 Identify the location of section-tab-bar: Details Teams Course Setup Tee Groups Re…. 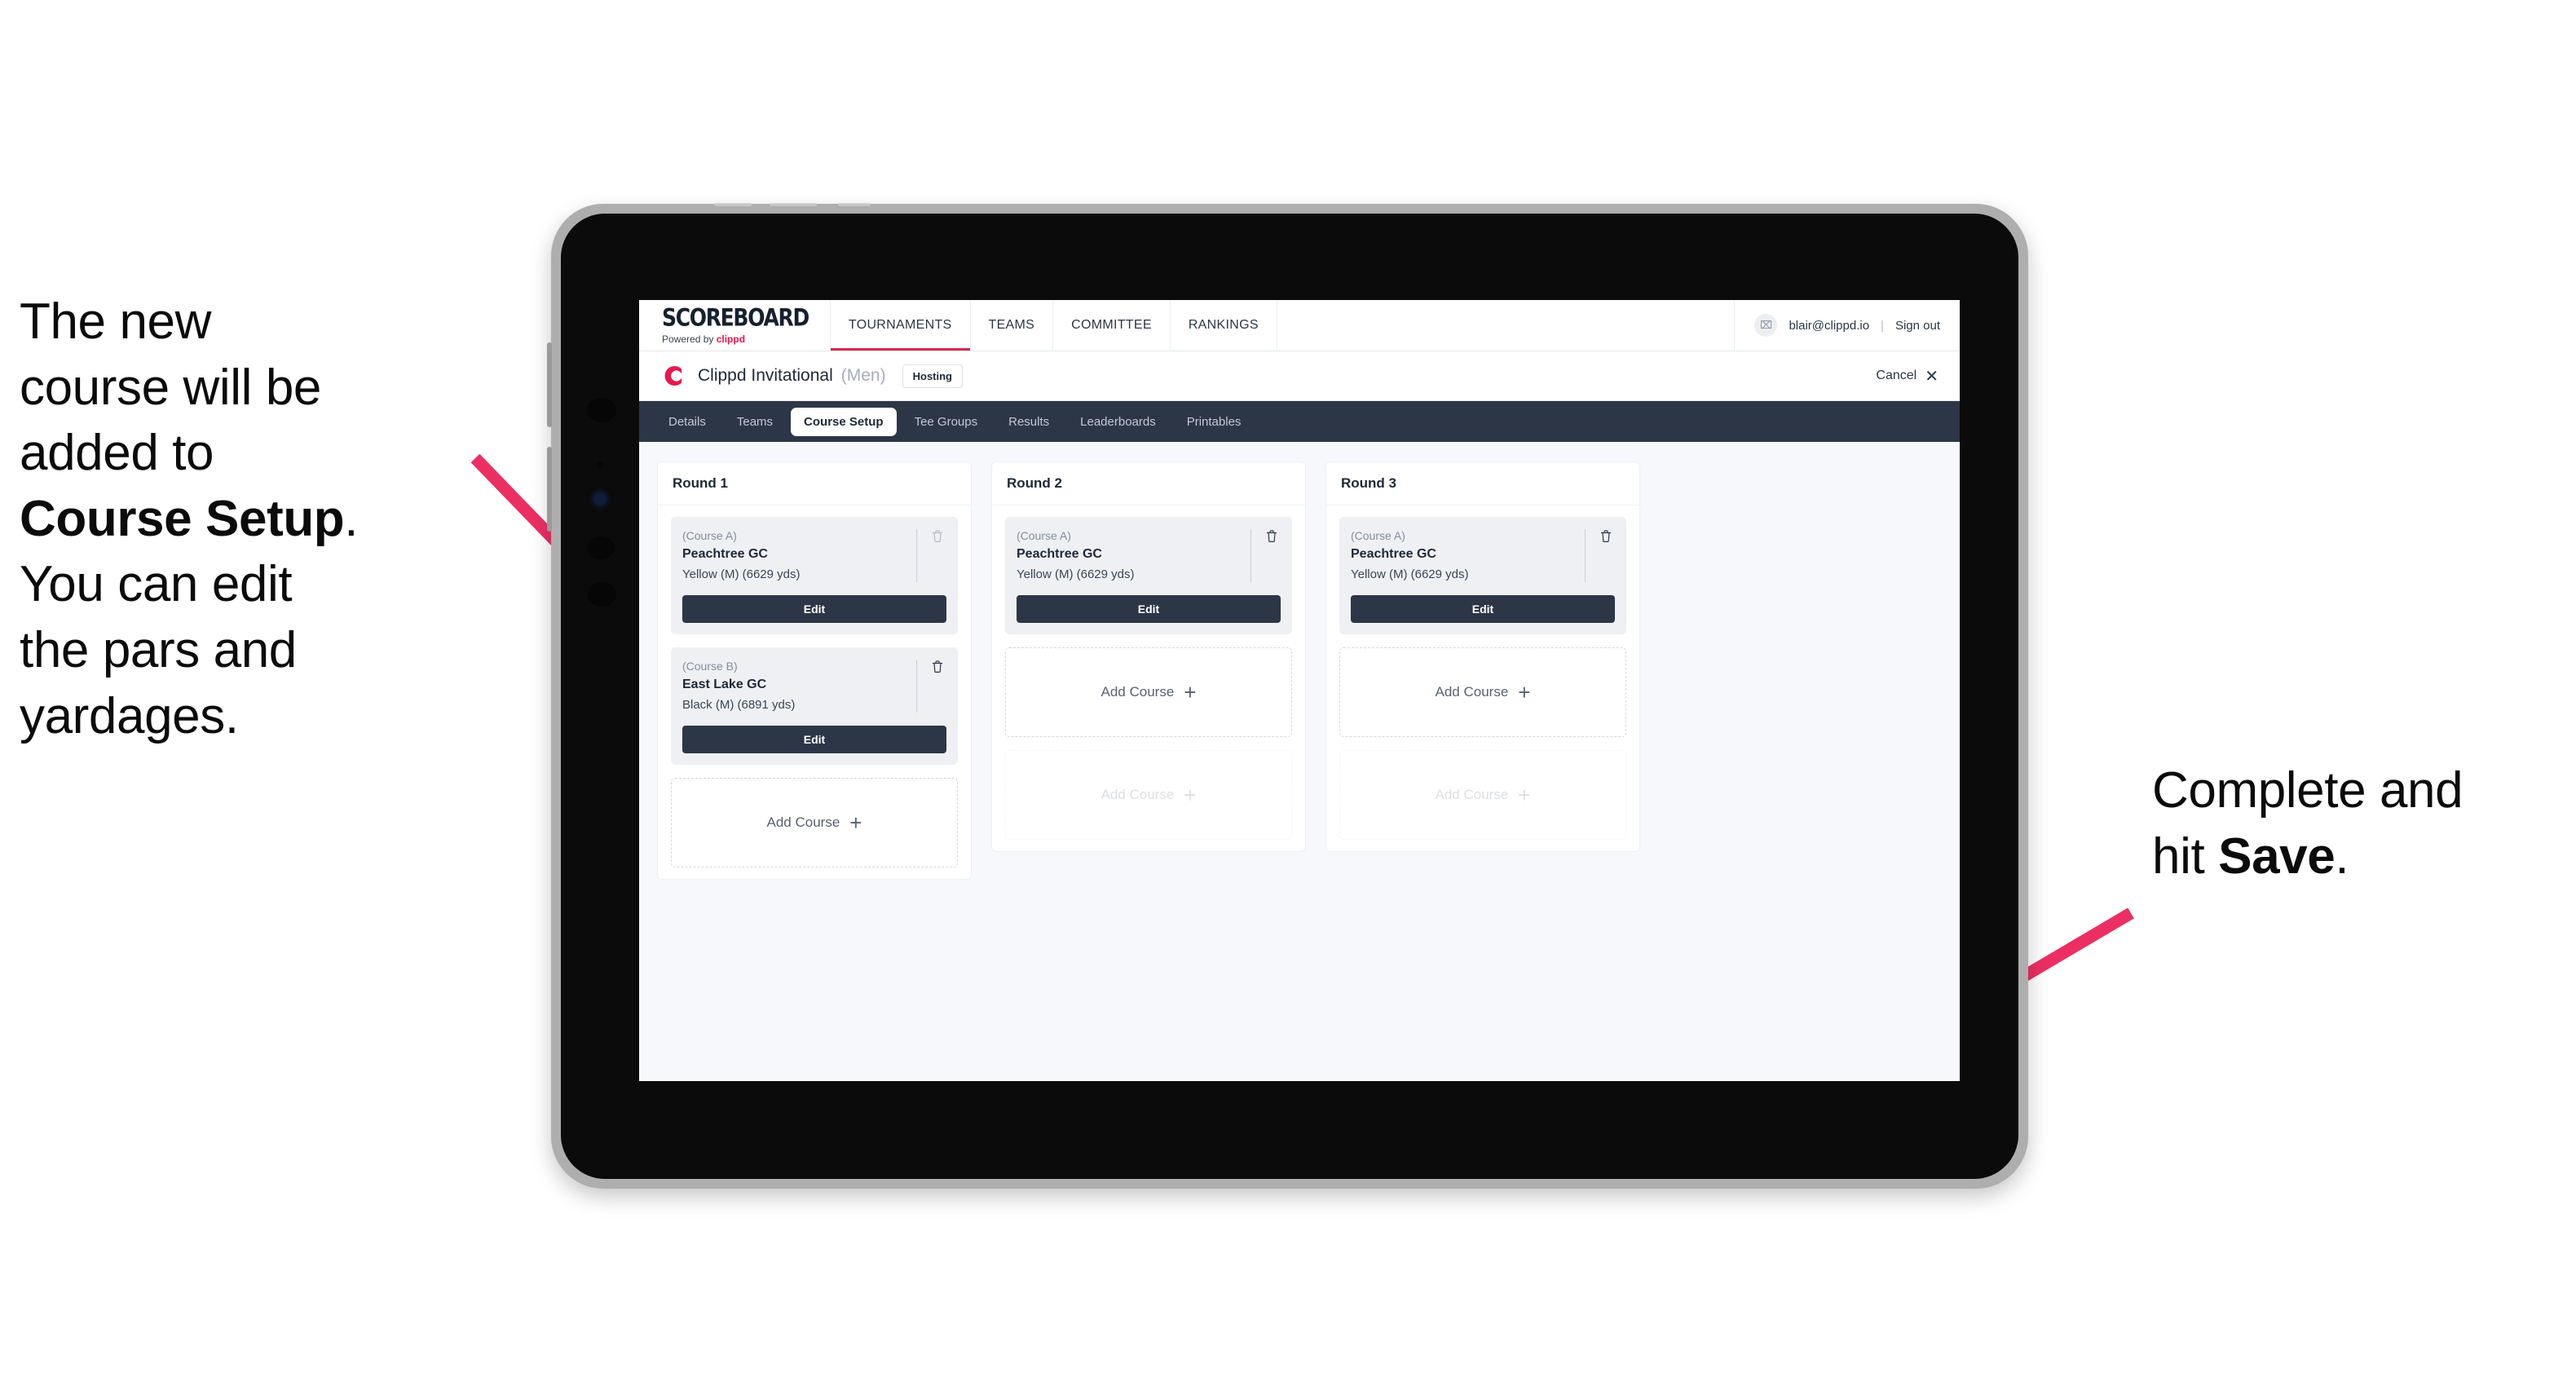
(1299, 421).